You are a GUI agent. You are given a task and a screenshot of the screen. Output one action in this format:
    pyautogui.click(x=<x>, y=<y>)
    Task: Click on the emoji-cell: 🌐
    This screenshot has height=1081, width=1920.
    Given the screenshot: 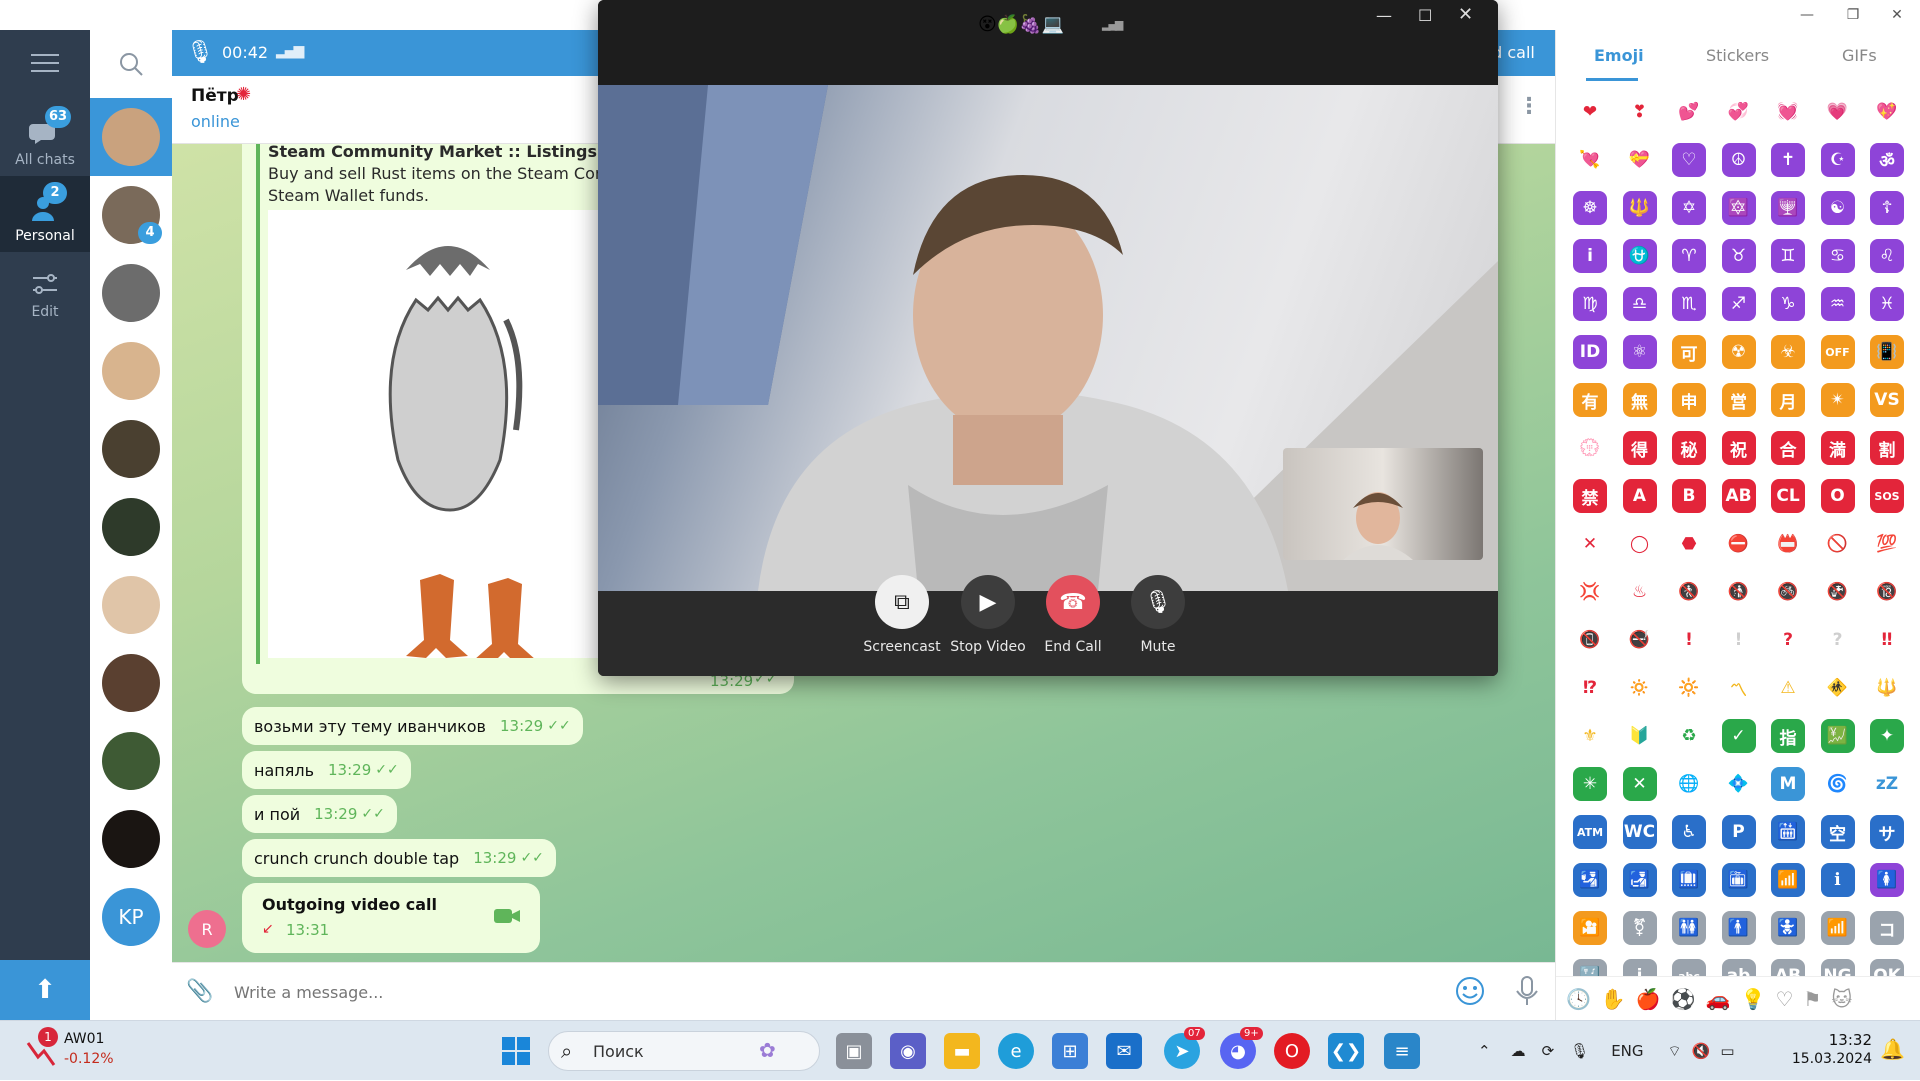 What is the action you would take?
    pyautogui.click(x=1689, y=784)
    